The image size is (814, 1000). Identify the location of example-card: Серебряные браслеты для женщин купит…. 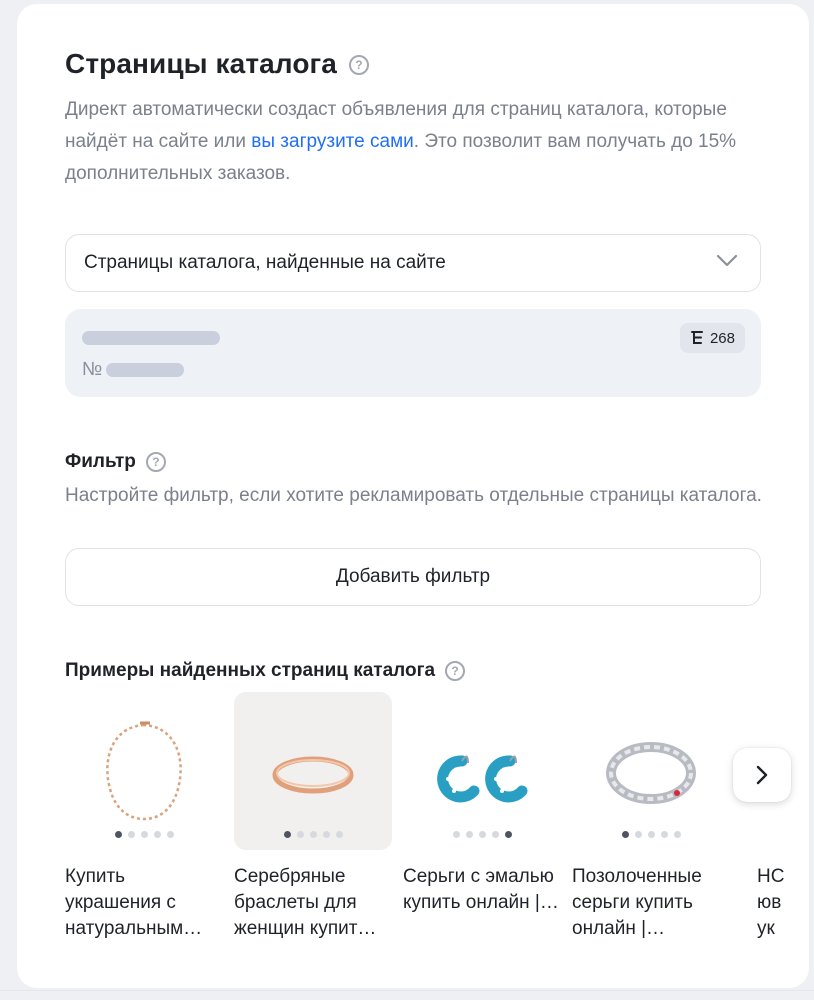
(313, 817).